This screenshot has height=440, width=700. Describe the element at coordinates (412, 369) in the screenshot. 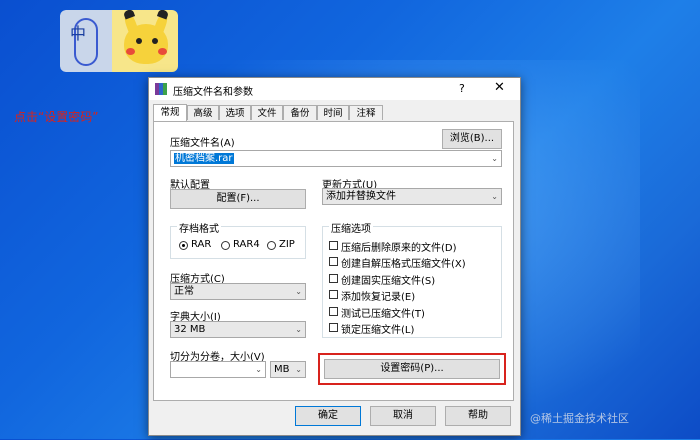

I see `highlight-box` at that location.